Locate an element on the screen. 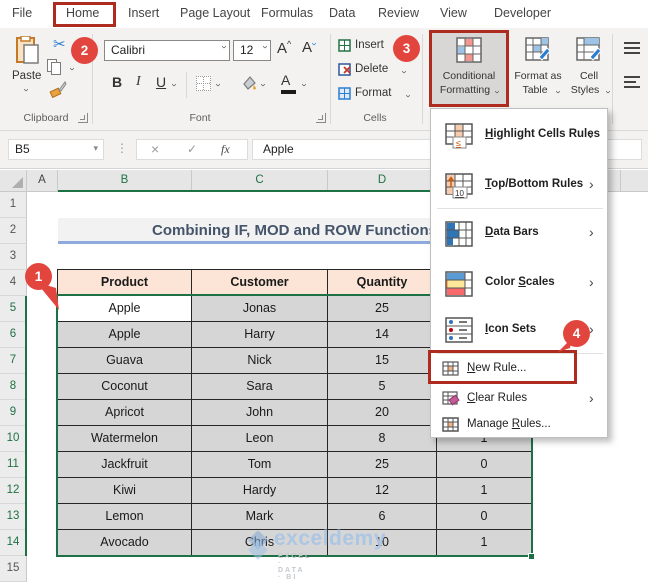 Image resolution: width=648 pixels, height=587 pixels. table-header-quantity: Quantity is located at coordinates (382, 283).